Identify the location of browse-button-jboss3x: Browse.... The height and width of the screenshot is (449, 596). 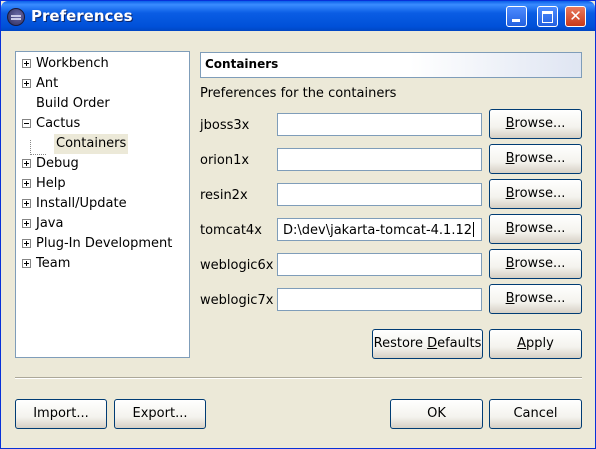
(535, 124).